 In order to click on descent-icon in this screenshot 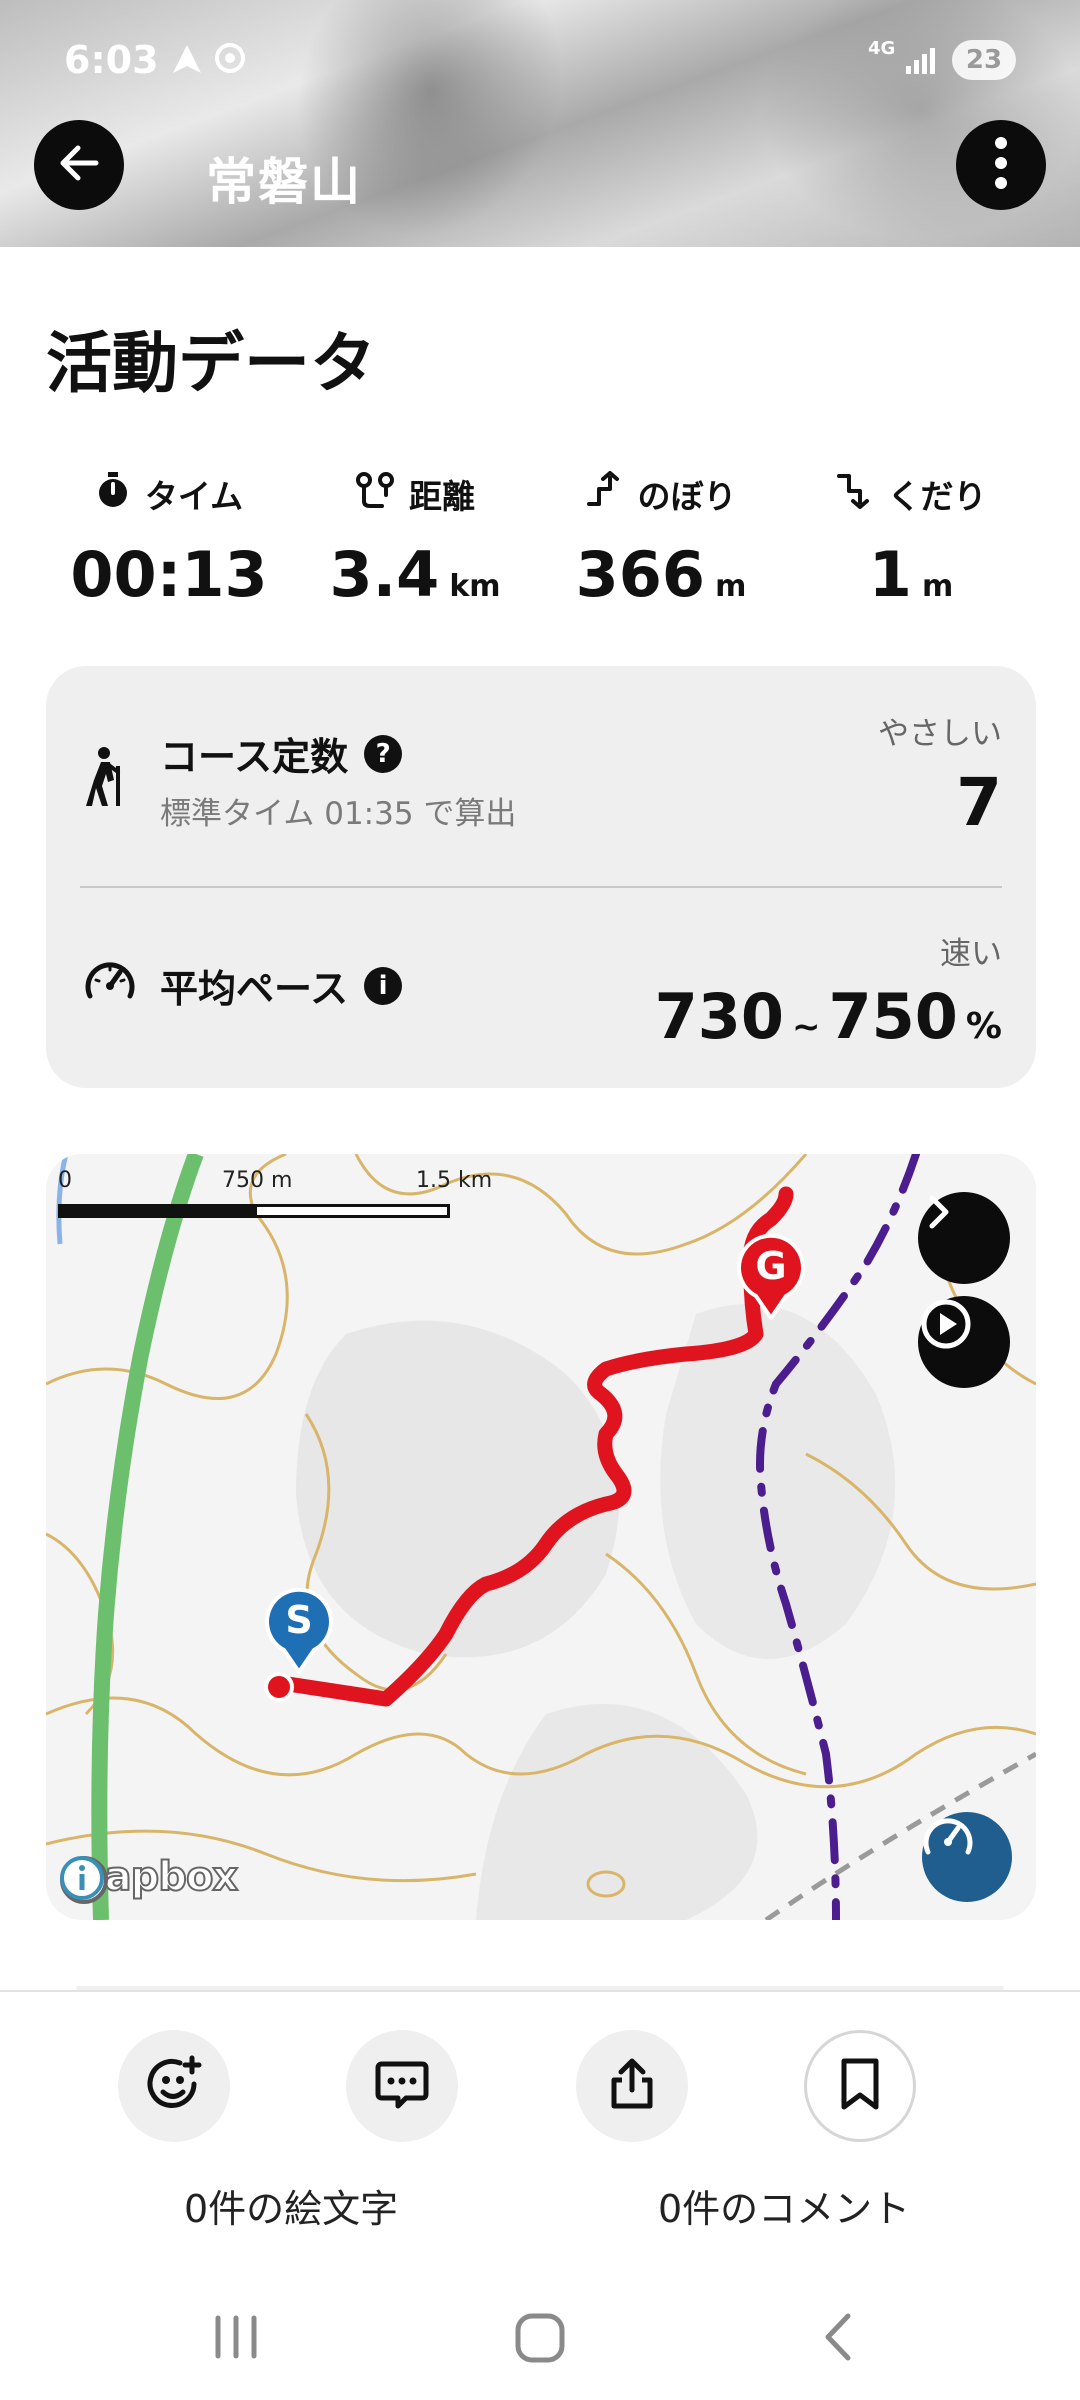, I will do `click(855, 494)`.